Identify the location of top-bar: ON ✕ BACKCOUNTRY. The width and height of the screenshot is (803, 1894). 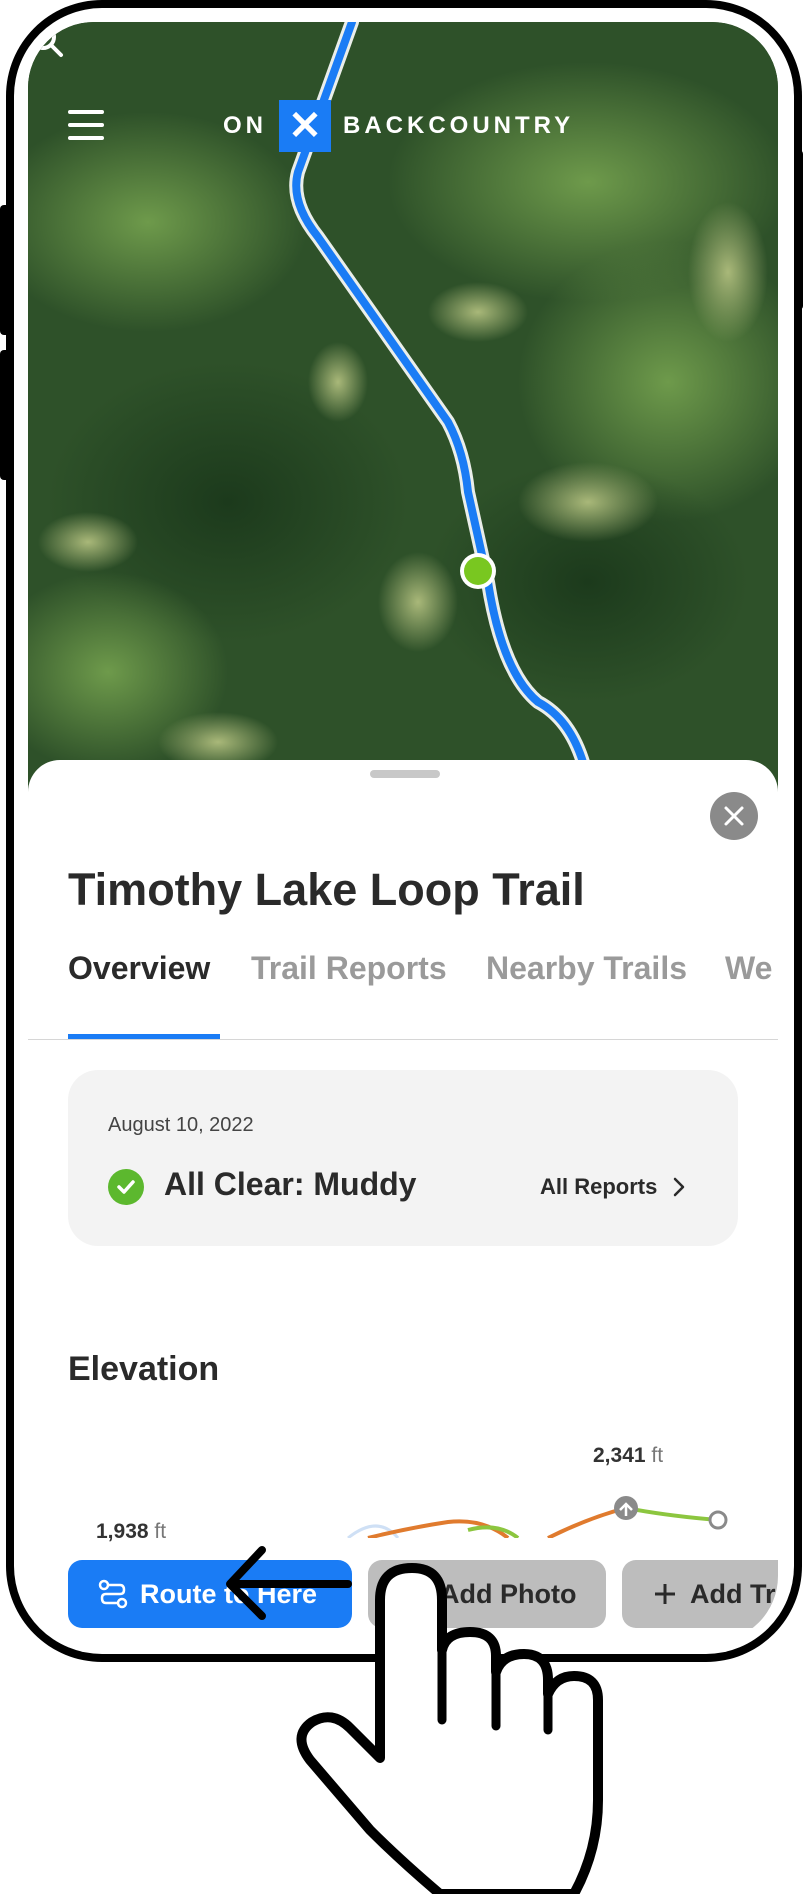
(403, 97).